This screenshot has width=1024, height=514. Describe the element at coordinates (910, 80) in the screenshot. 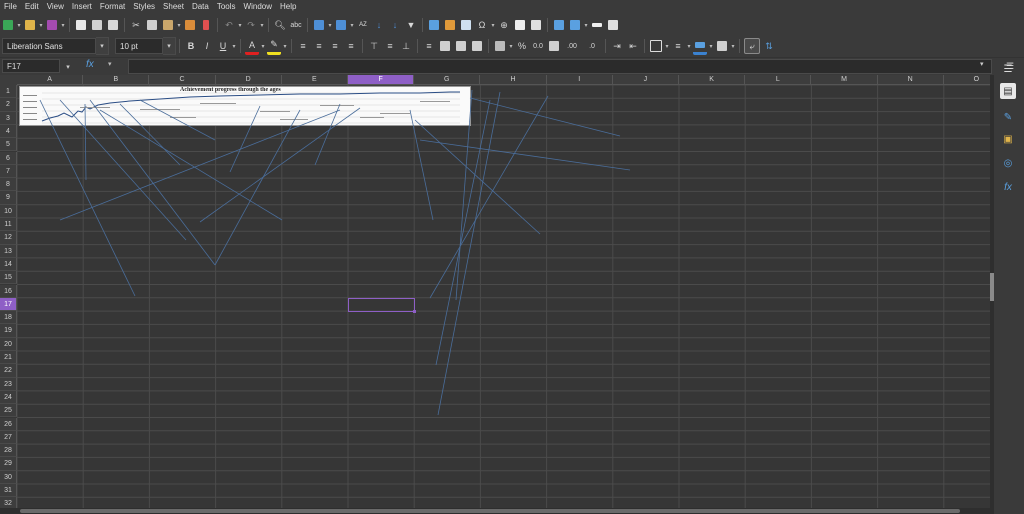

I see `column-header-n: N` at that location.